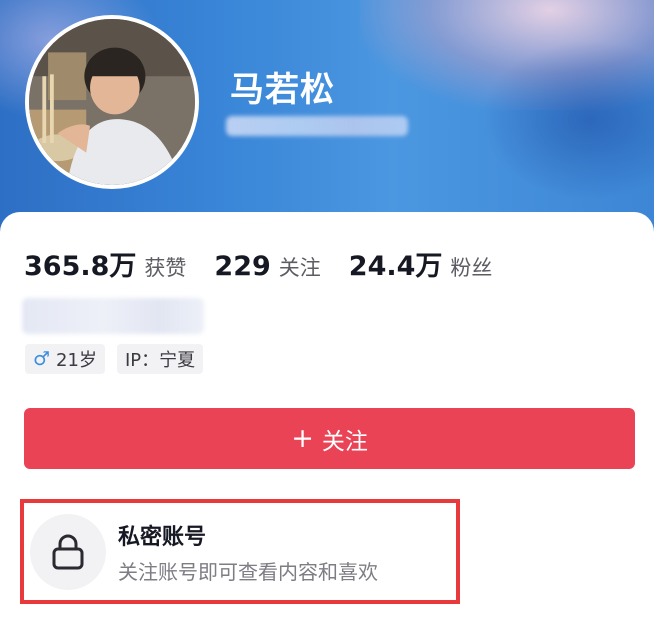 The width and height of the screenshot is (654, 621). I want to click on private-subtitle: 关注账号即可查看内容和喜欢, so click(248, 572).